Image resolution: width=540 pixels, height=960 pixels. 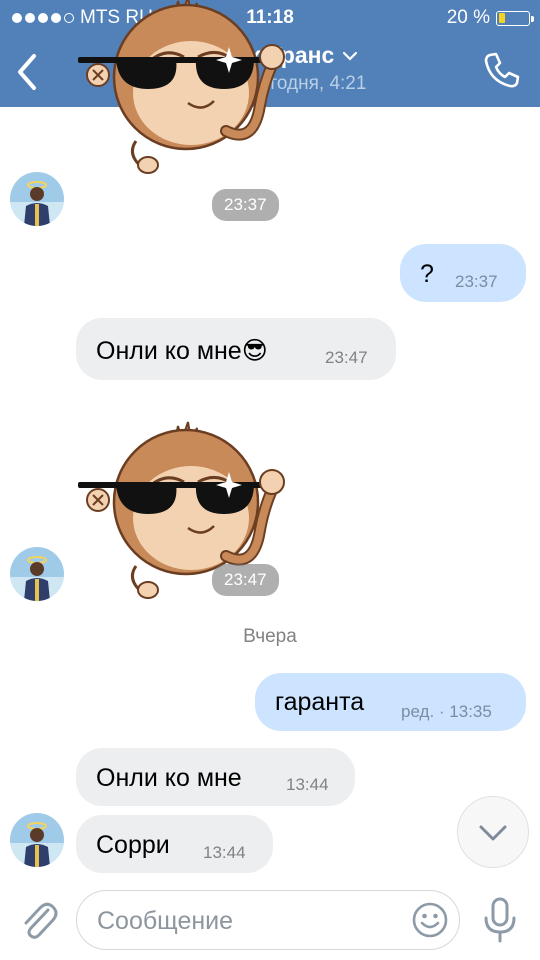 I want to click on message-text: ?, so click(x=427, y=274).